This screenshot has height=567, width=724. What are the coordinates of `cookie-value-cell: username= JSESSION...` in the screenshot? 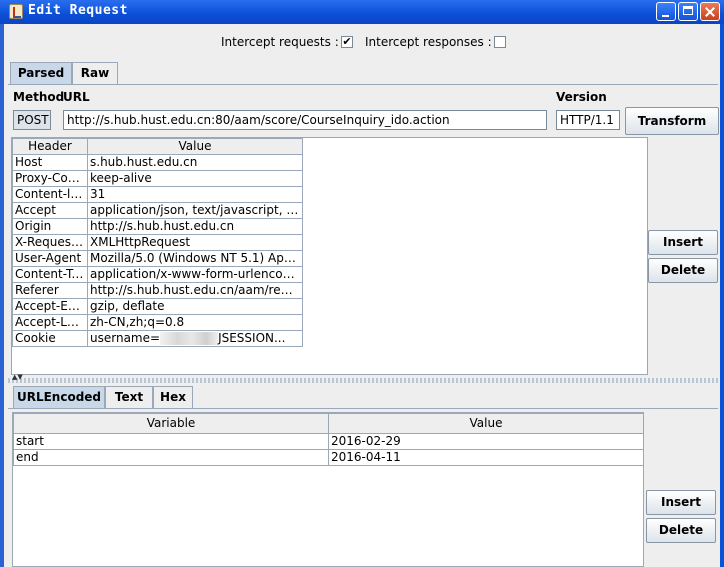 It's located at (195, 338).